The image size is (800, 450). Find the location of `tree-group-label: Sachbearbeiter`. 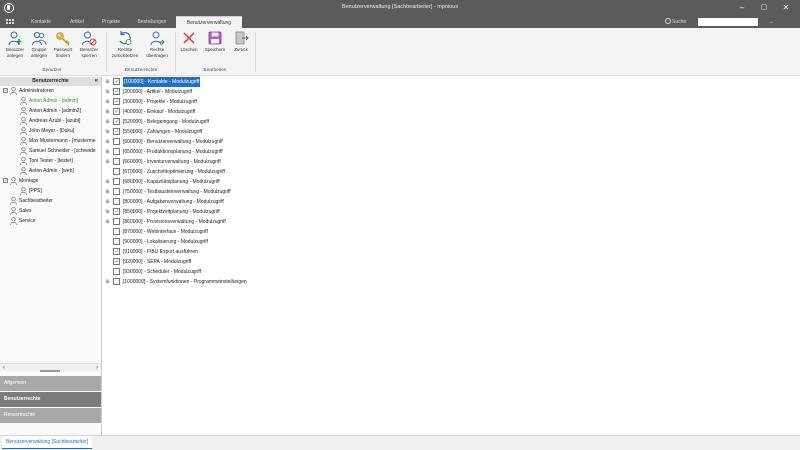

tree-group-label: Sachbearbeiter is located at coordinates (36, 201).